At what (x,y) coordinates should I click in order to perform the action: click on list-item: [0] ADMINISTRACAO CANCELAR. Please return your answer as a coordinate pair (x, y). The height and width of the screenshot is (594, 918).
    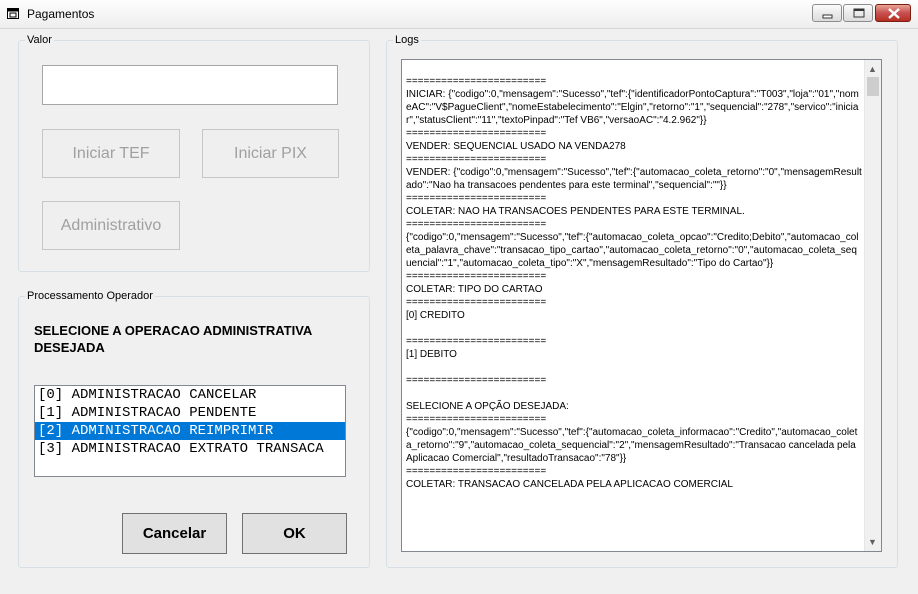
    Looking at the image, I should click on (190, 395).